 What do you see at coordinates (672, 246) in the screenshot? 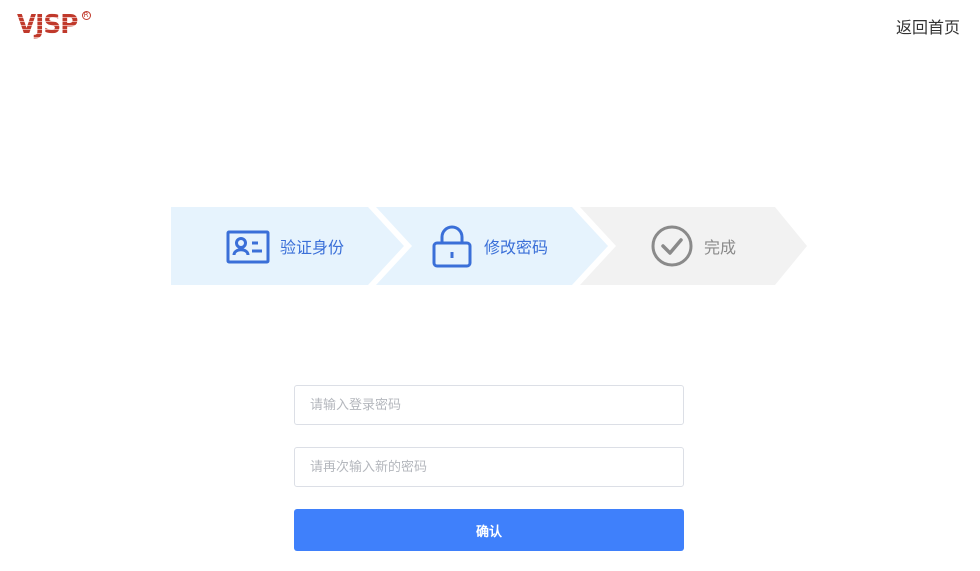
I see `check-circle-icon` at bounding box center [672, 246].